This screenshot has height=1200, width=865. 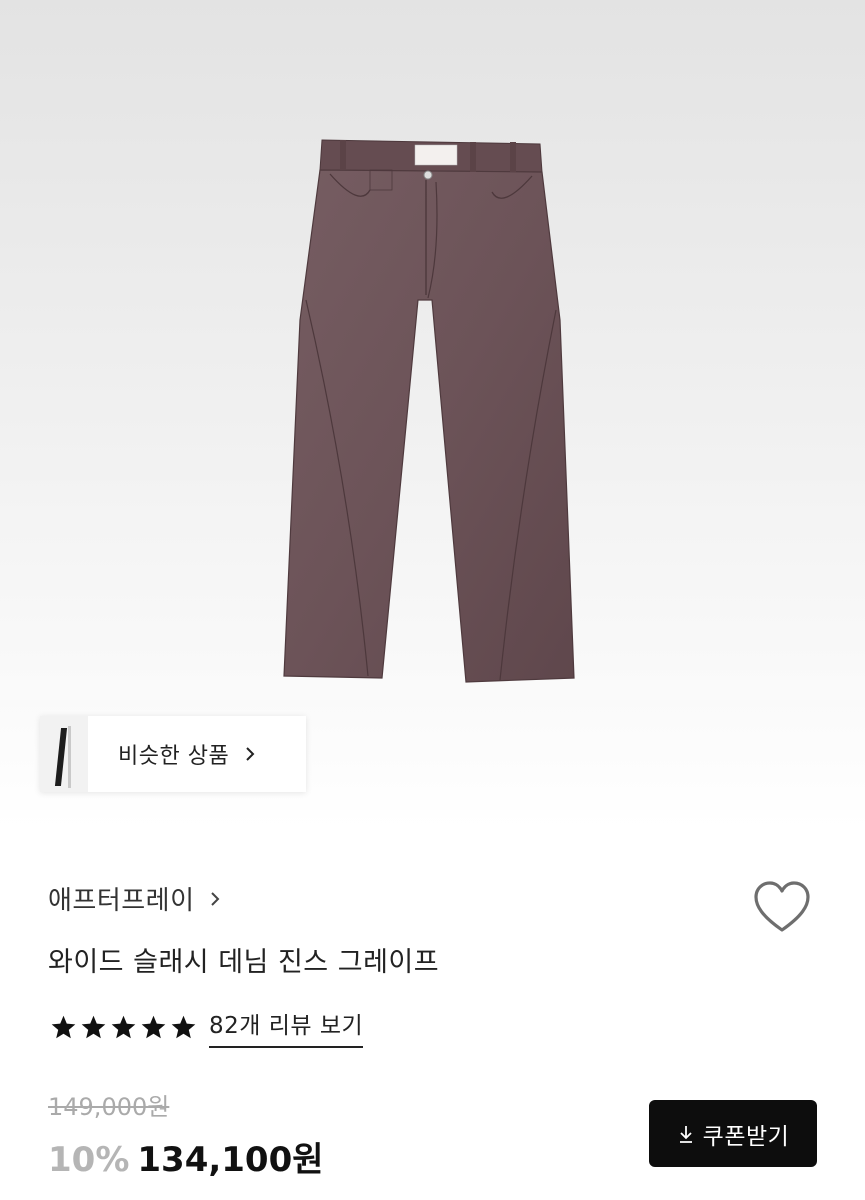 I want to click on coupon-download-button: 쿠폰받기, so click(x=733, y=1133).